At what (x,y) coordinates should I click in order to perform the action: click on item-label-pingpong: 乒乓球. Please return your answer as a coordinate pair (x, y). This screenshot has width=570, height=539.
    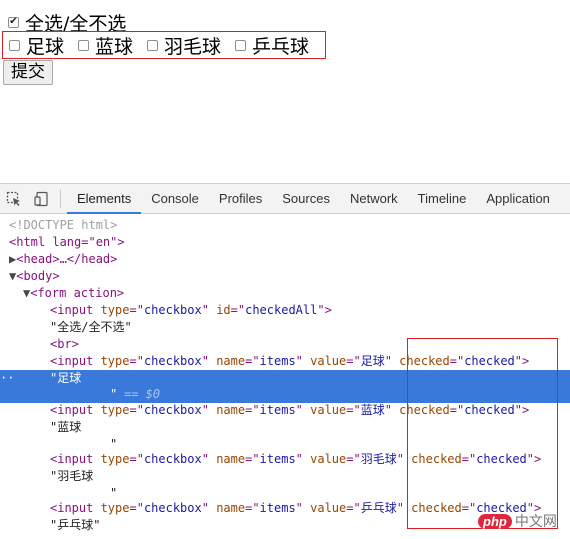
    Looking at the image, I should click on (281, 46).